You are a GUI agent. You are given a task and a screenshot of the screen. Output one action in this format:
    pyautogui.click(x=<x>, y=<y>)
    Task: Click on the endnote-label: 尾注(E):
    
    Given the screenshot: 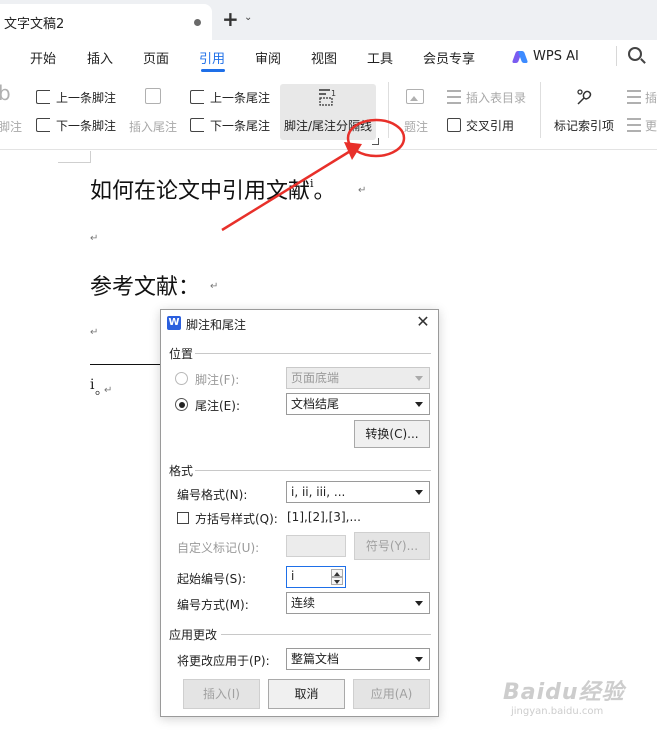 What is the action you would take?
    pyautogui.click(x=217, y=406)
    